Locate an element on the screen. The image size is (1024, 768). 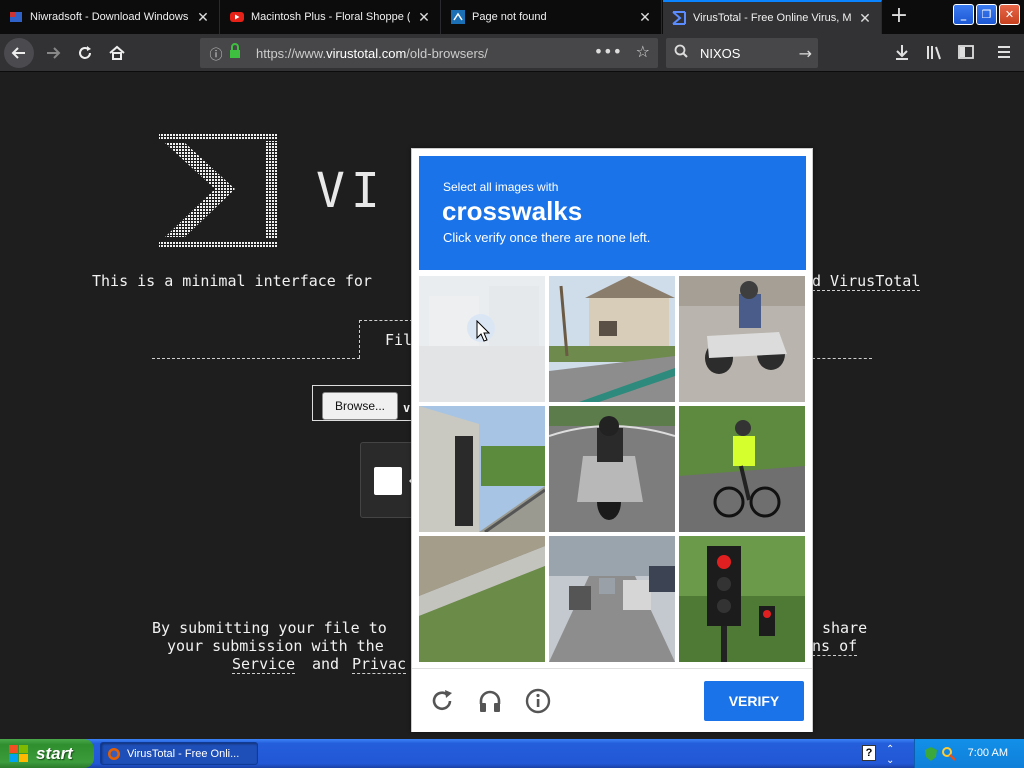
search-input: NIXOS is located at coordinates (720, 53).